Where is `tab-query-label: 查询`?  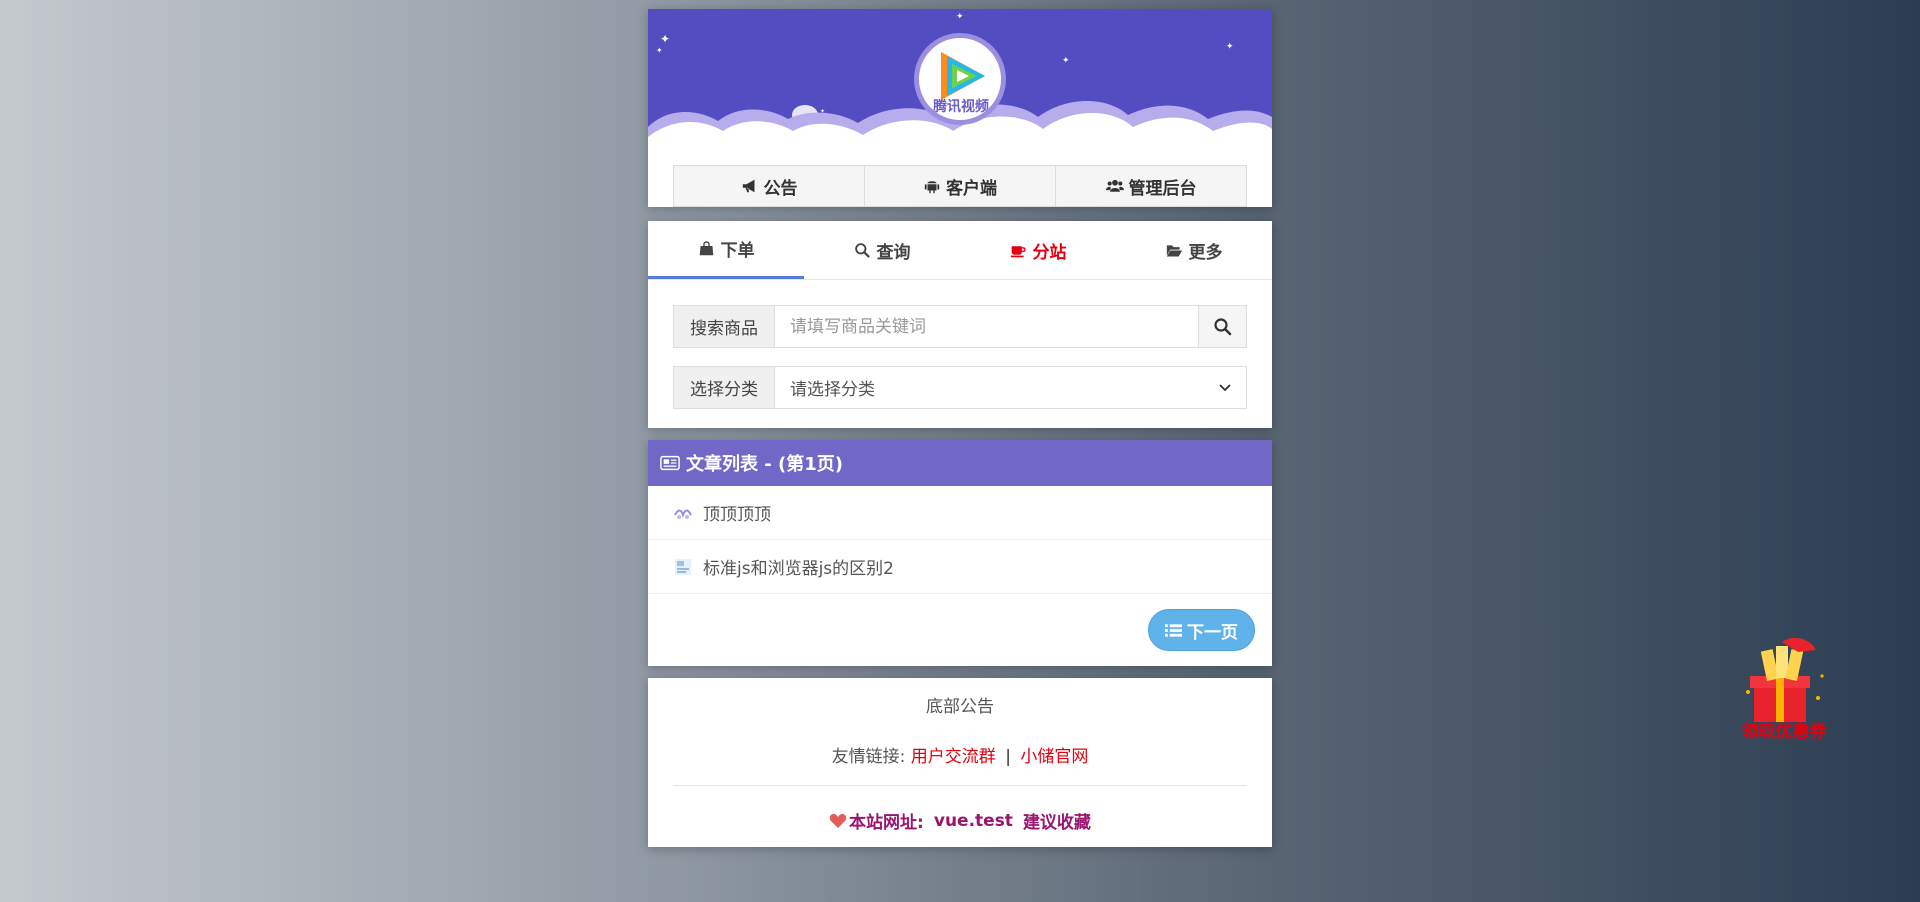
tab-query-label: 查询 is located at coordinates (893, 252).